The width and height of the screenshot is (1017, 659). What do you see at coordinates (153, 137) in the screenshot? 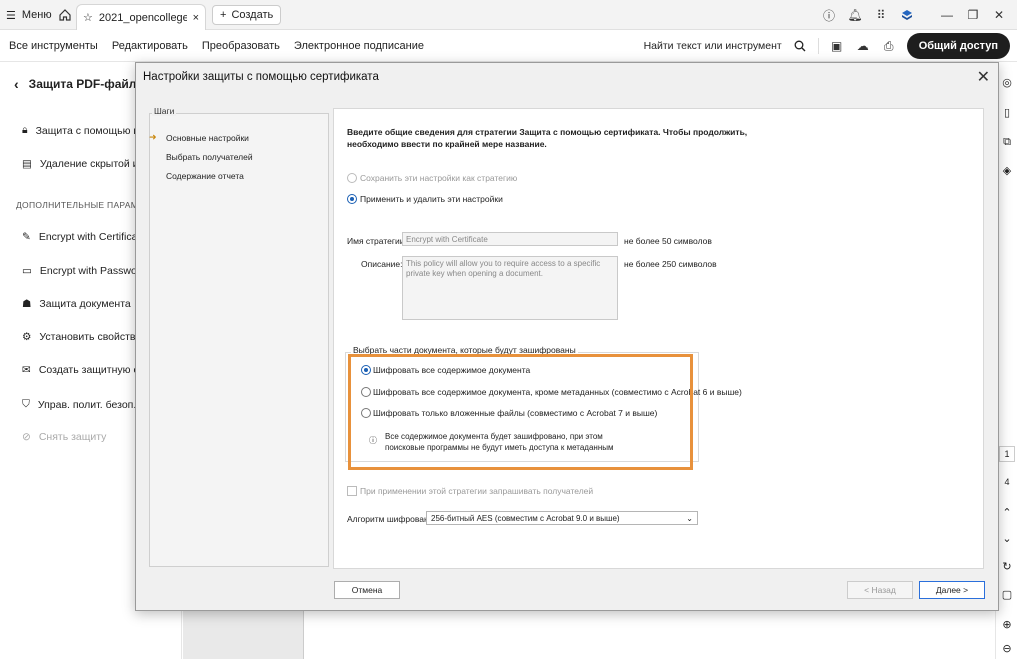
I see `current-step-arrow-icon: ➜` at bounding box center [153, 137].